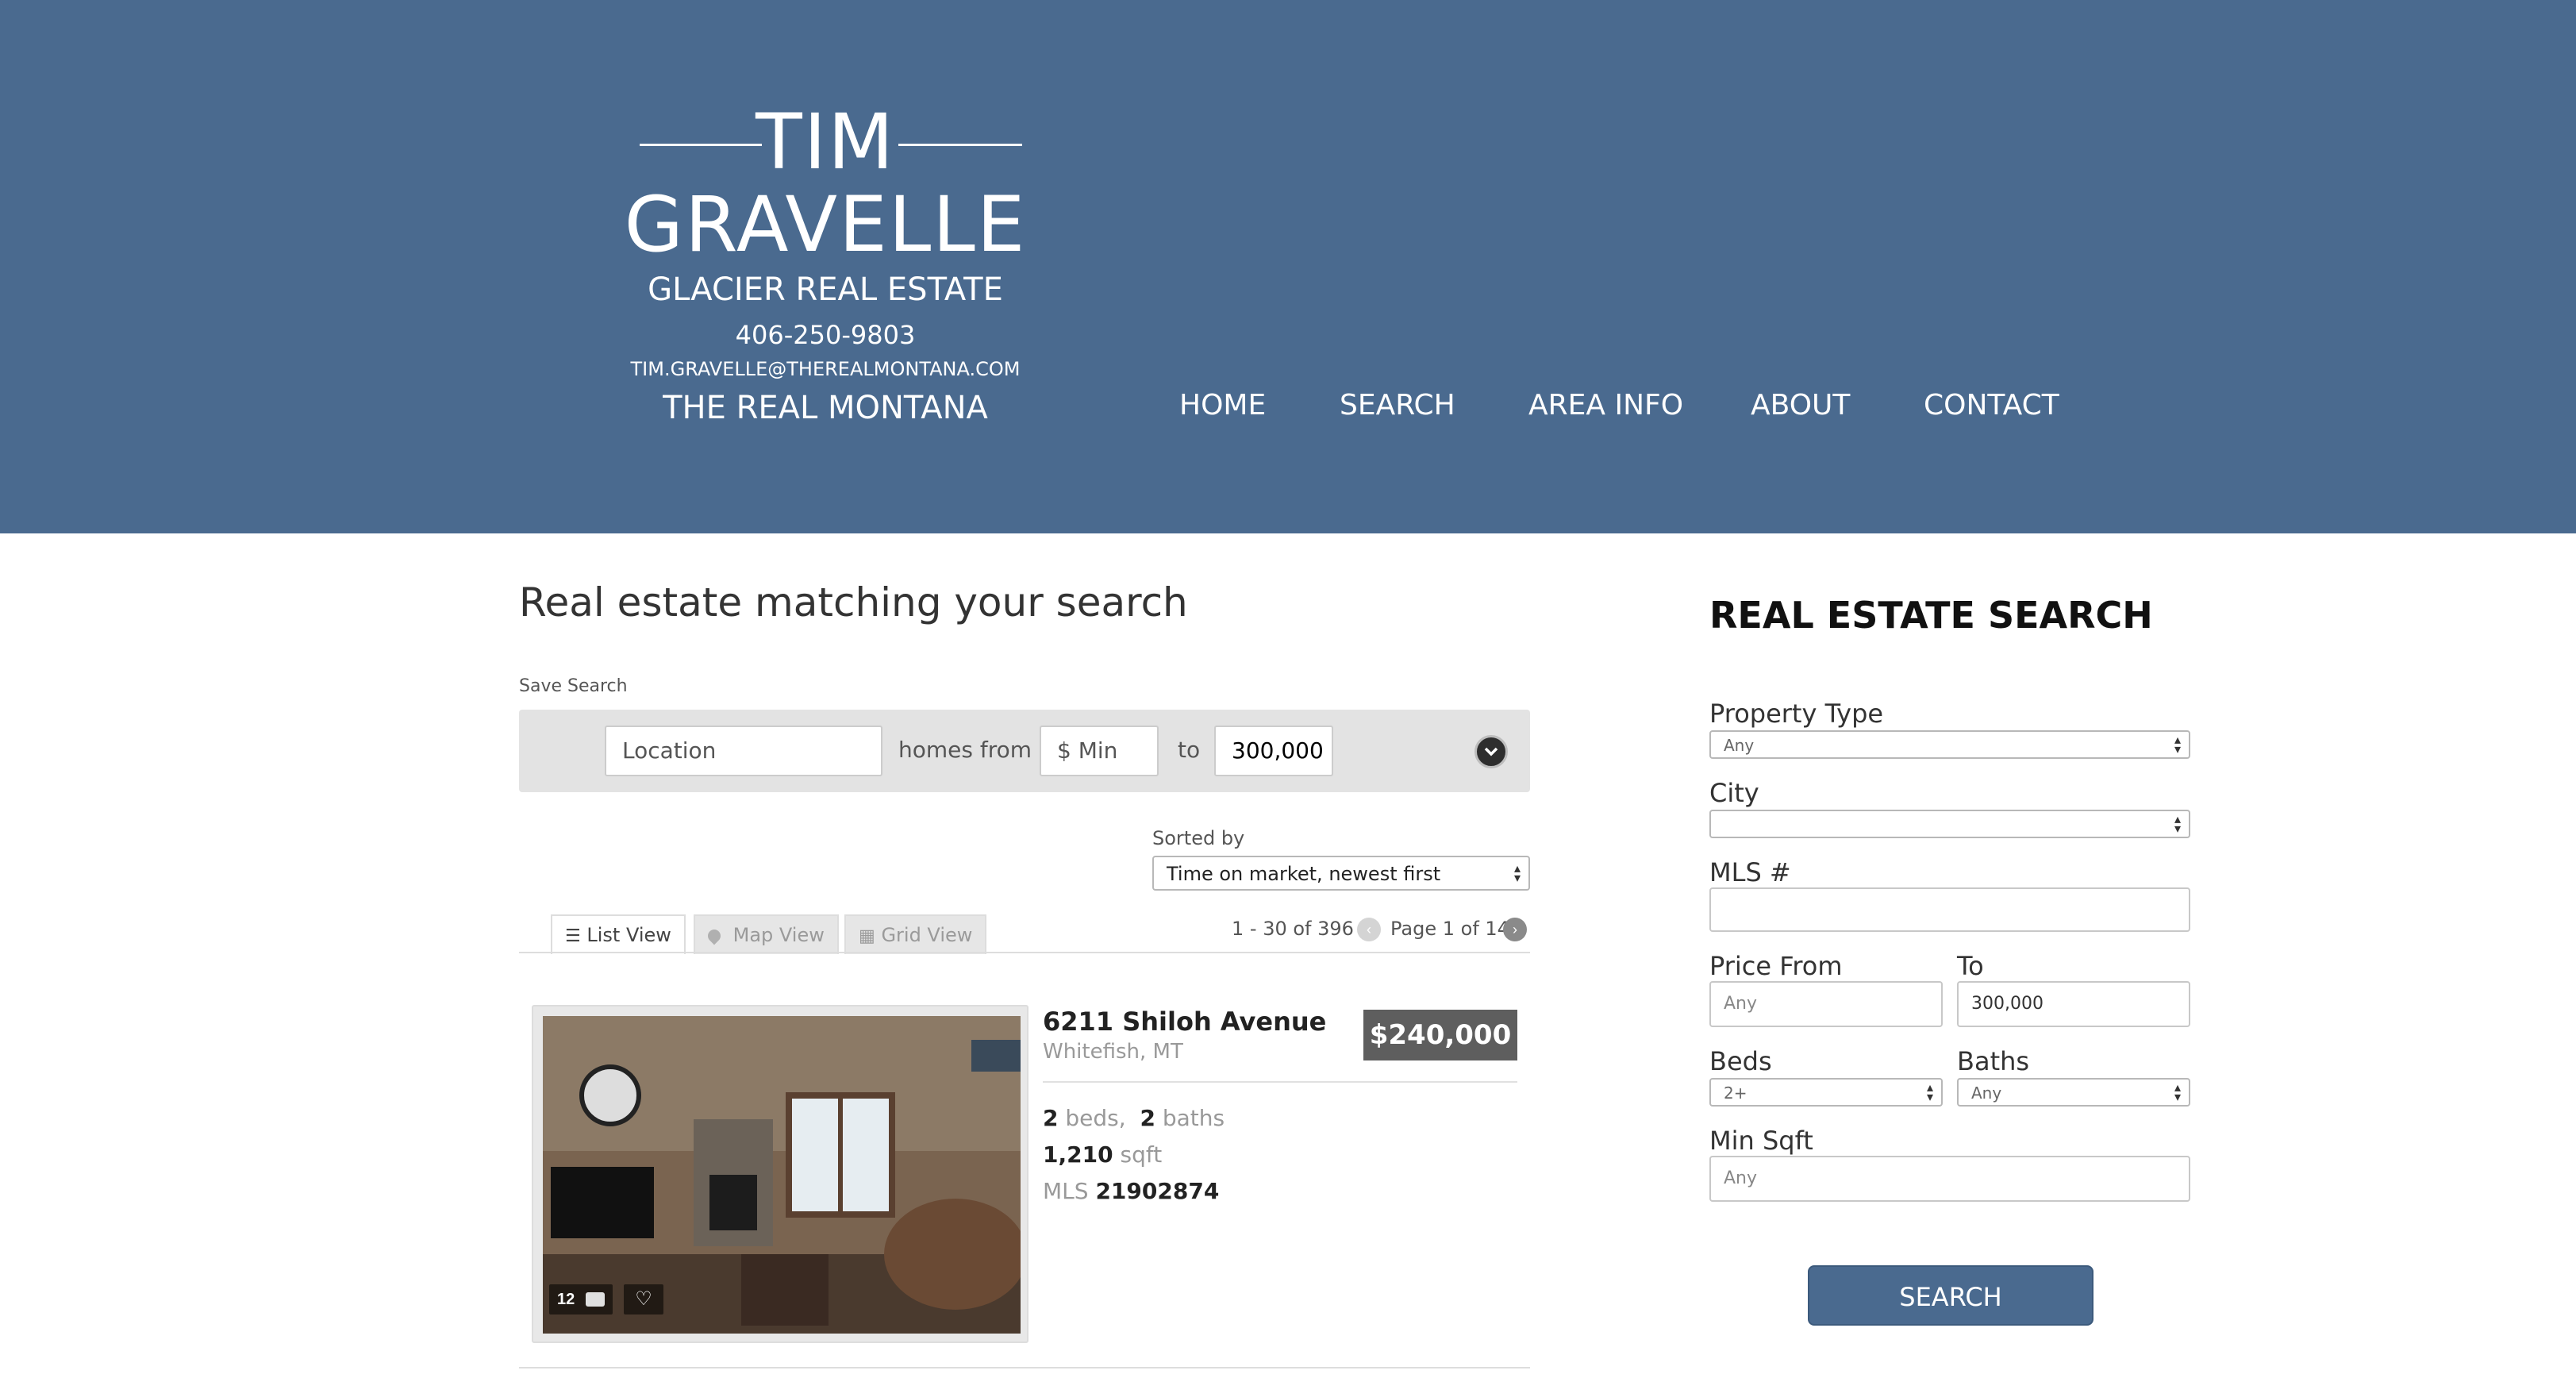 Image resolution: width=2576 pixels, height=1378 pixels. I want to click on favorite-heart-icon: ♡, so click(643, 1299).